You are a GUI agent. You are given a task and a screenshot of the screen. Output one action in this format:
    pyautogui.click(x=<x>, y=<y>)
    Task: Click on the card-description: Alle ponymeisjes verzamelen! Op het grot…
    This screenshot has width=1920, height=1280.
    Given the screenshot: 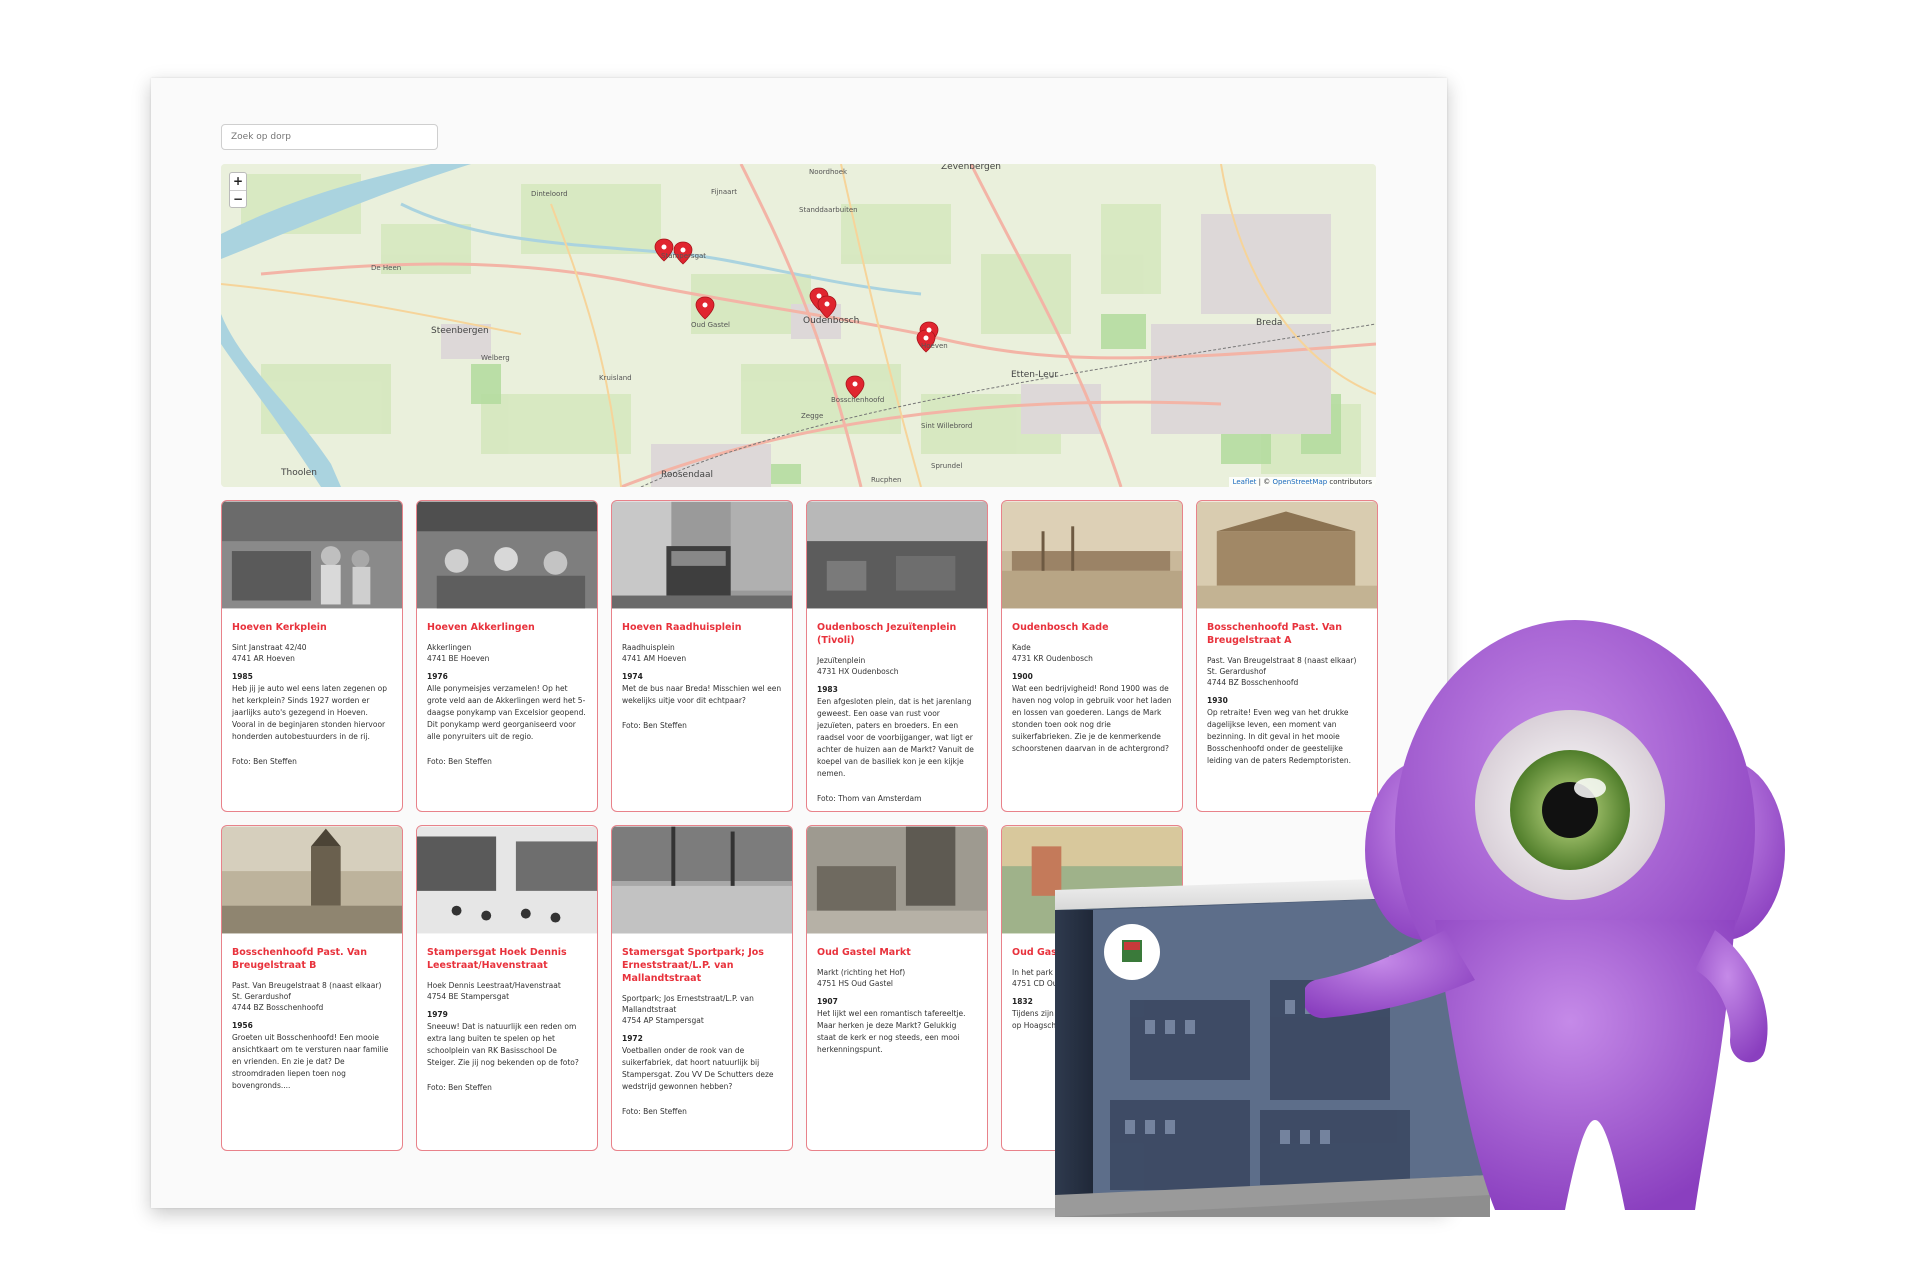 What is the action you would take?
    pyautogui.click(x=506, y=712)
    